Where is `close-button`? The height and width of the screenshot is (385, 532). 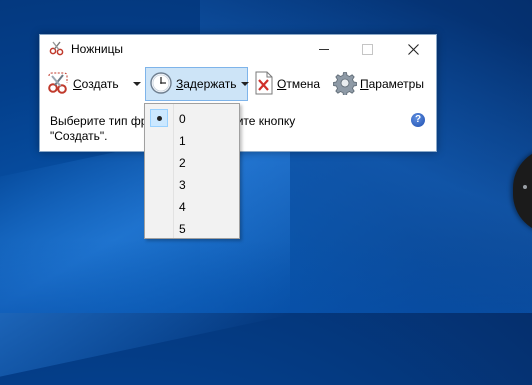
close-button is located at coordinates (413, 49).